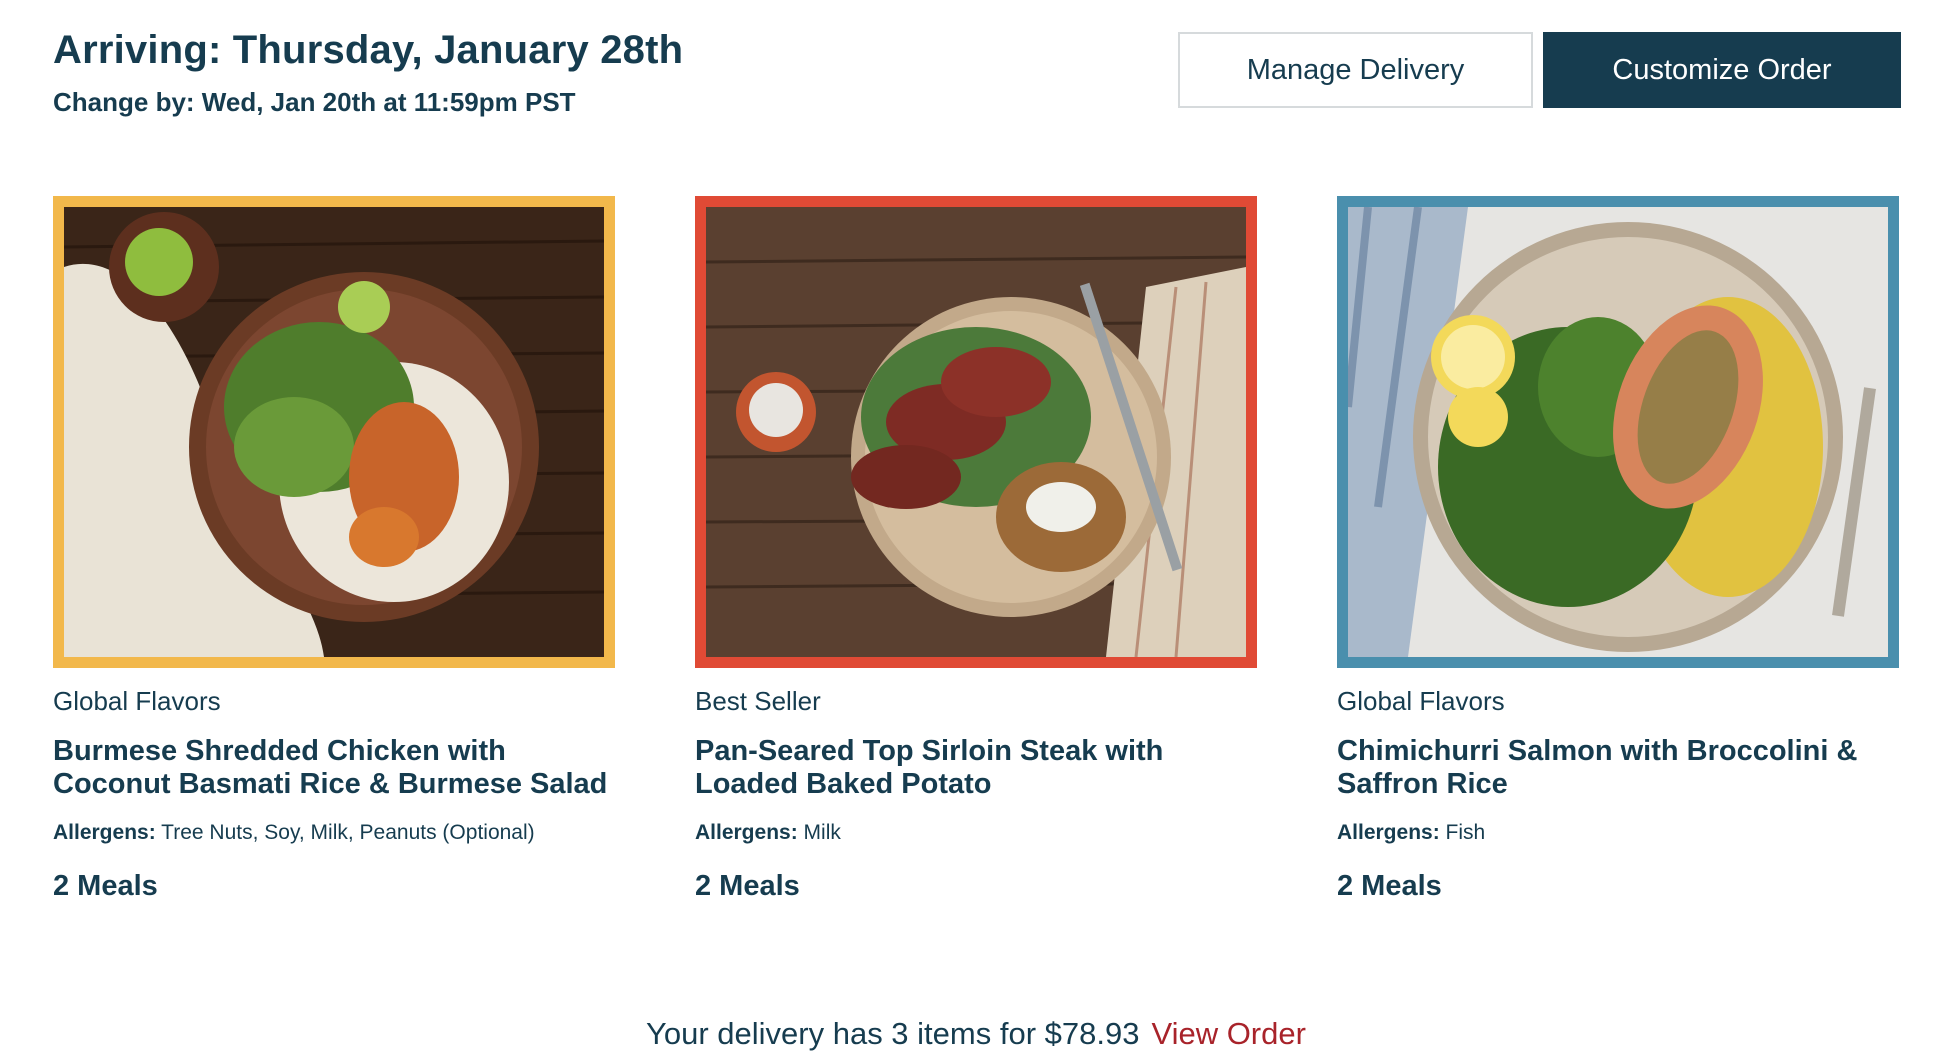  What do you see at coordinates (314, 102) in the screenshot?
I see `change-deadline: Change by: Wed, Jan 20th at 11:59pm PST` at bounding box center [314, 102].